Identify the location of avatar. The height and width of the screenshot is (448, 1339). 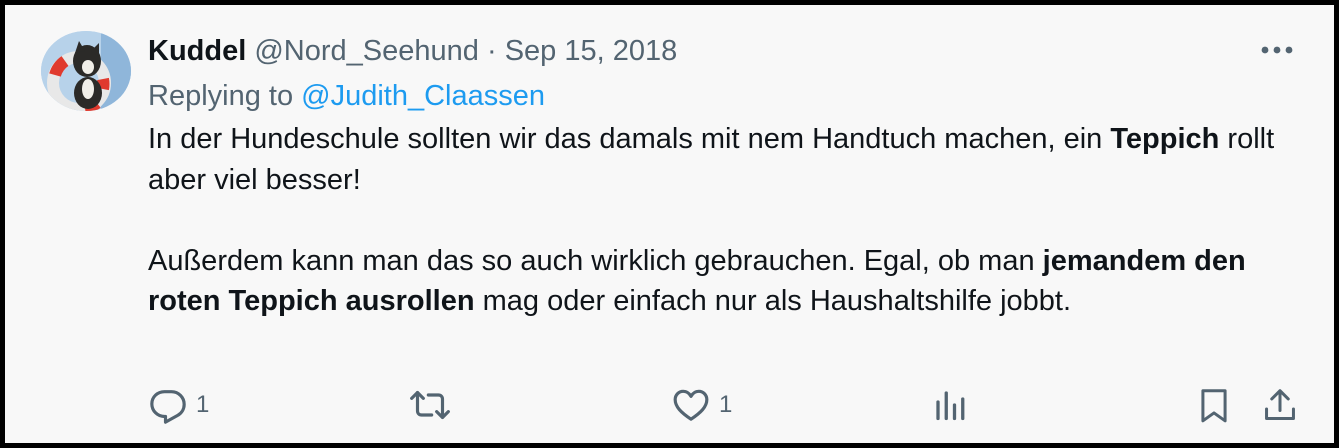
(86, 71).